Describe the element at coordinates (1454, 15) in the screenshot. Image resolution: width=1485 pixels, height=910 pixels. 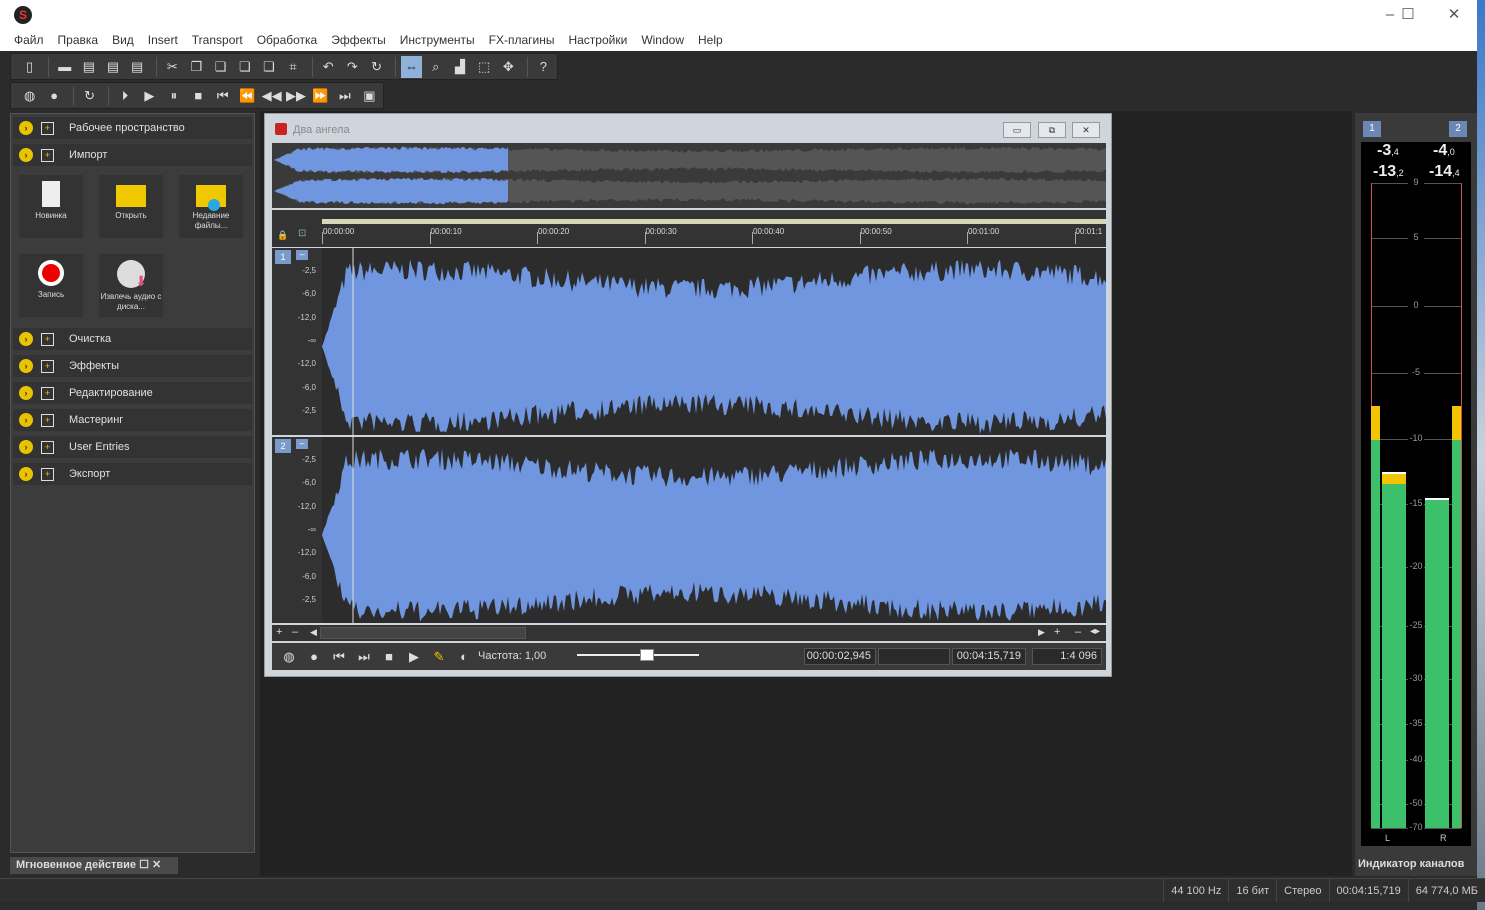
I see `close-button: ✕` at that location.